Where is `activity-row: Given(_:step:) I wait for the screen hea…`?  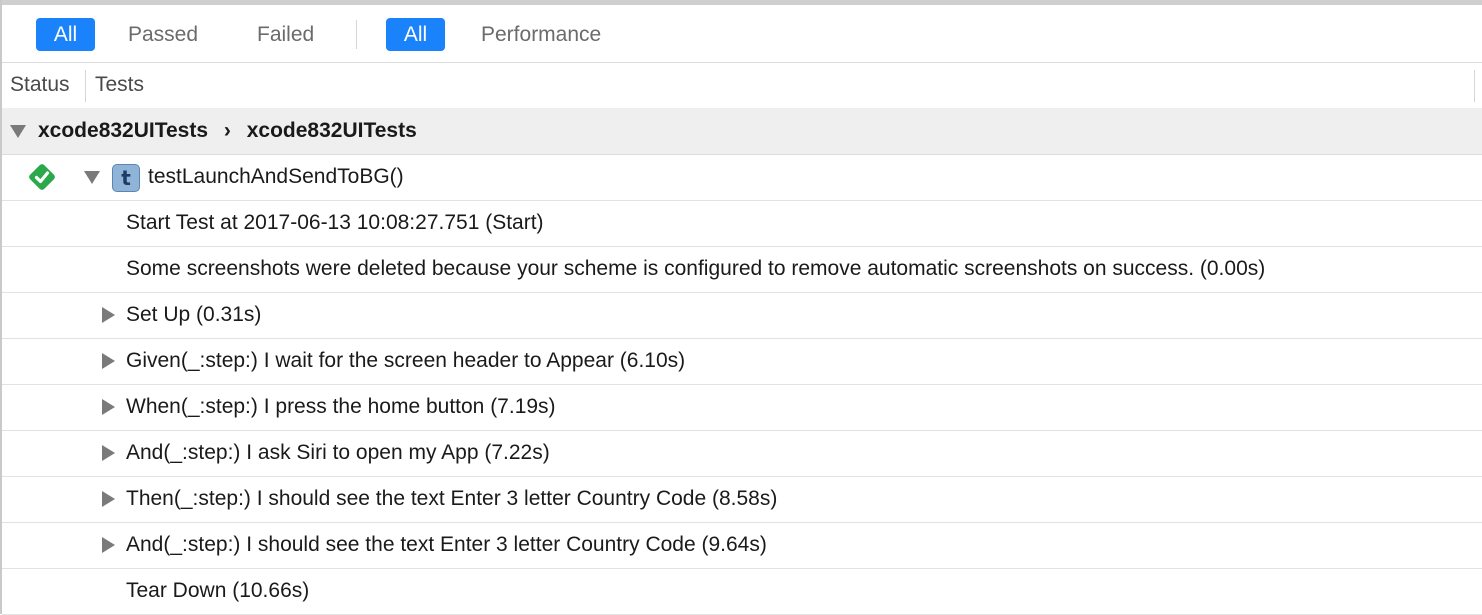 activity-row: Given(_:step:) I wait for the screen hea… is located at coordinates (742, 361).